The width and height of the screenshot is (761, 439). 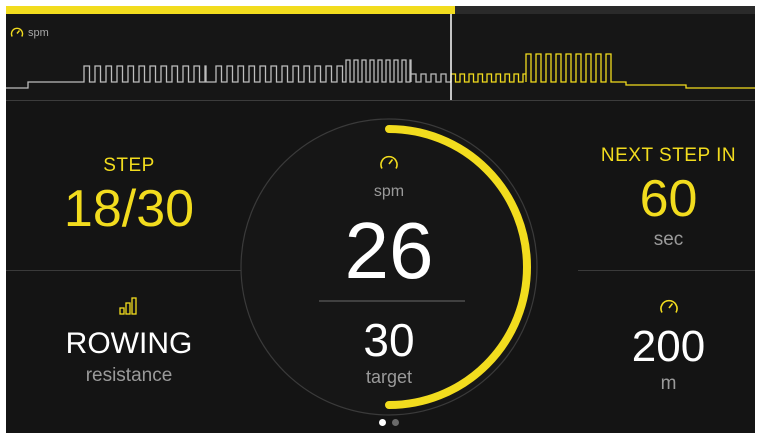 I want to click on dial-icon-wrap, so click(x=389, y=165).